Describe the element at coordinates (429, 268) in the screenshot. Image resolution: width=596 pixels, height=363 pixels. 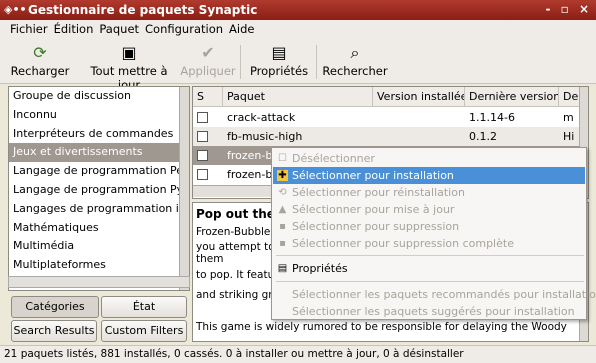
I see `menu-item-properties: ▤ Propriétés` at that location.